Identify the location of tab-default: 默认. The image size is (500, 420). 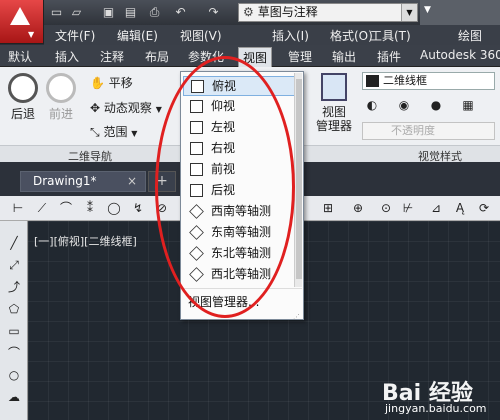
(20, 56).